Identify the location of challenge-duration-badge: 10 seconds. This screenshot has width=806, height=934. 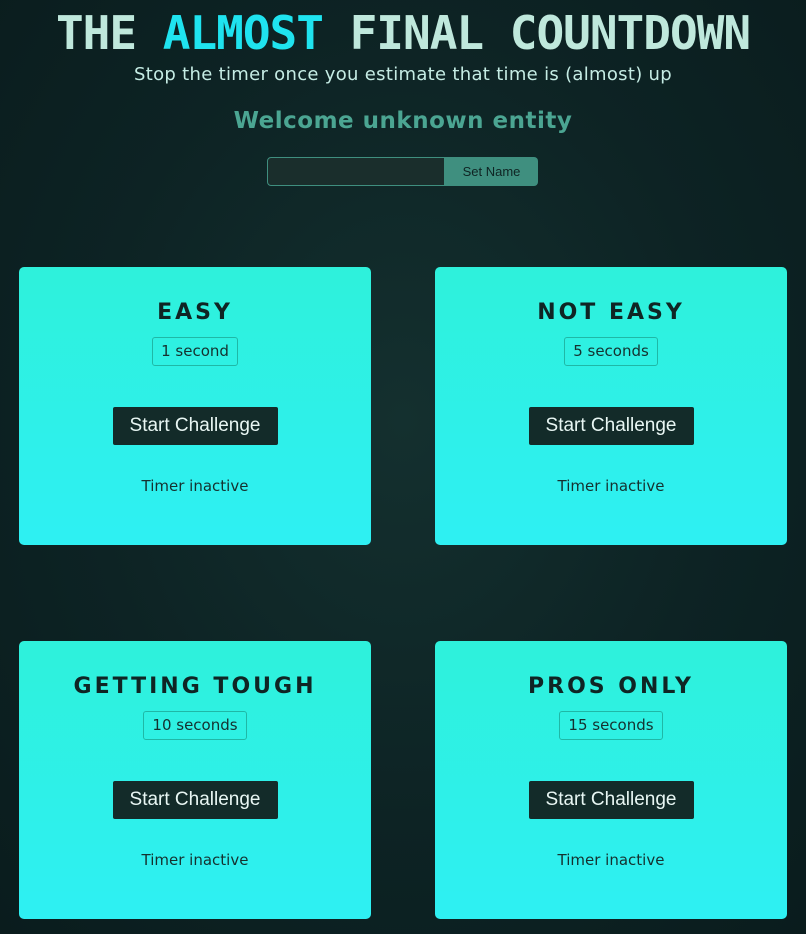
(195, 725).